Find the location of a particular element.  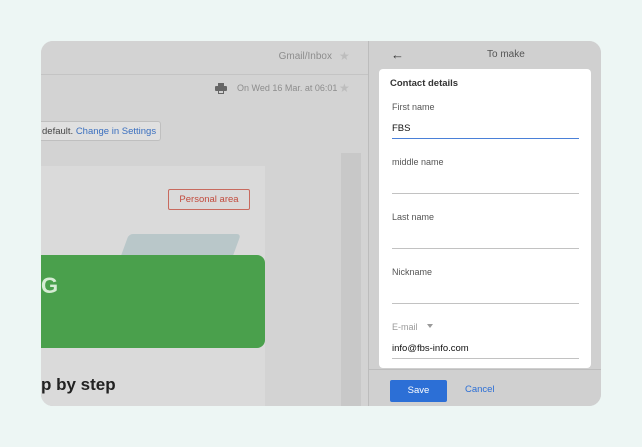

last-name-label: Last name is located at coordinates (413, 217).